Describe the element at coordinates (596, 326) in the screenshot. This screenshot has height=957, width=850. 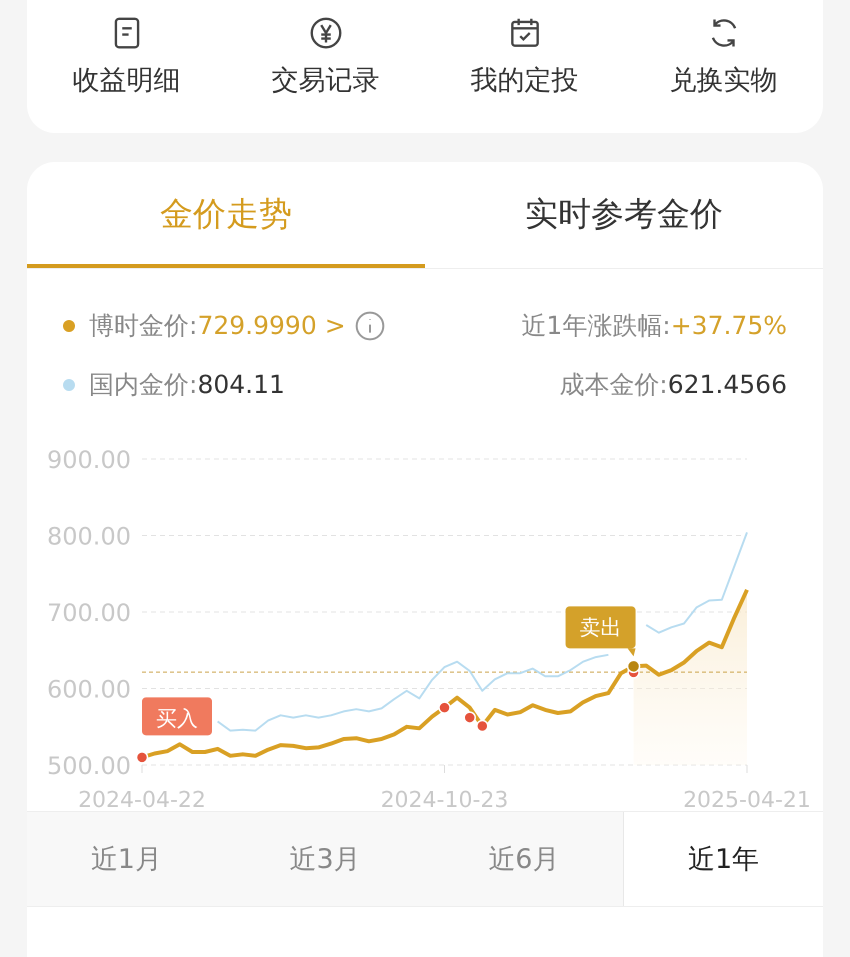
I see `stat-label: 近1年涨跌幅:` at that location.